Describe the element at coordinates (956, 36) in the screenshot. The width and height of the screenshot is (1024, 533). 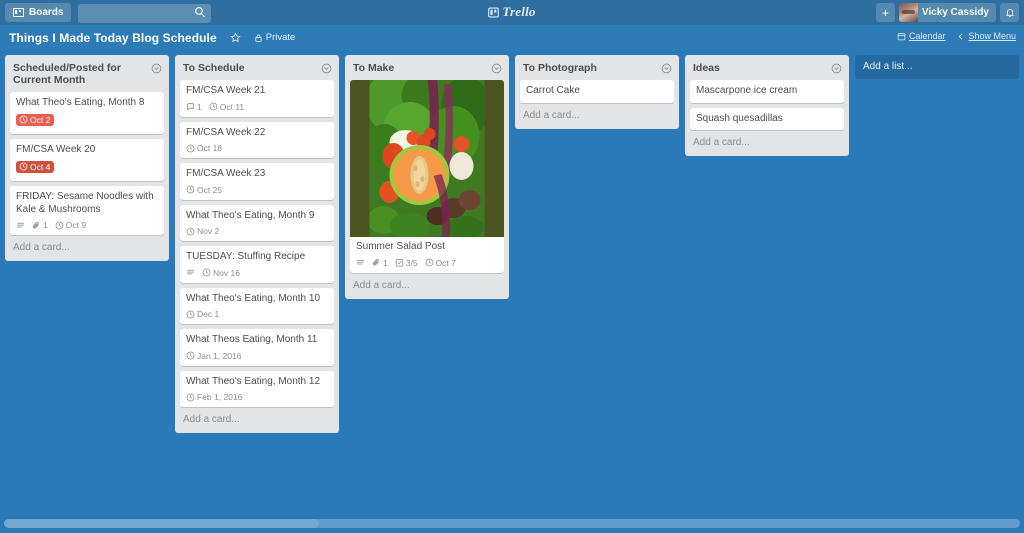
I see `board-header-actions: Calendar Show Menu` at that location.